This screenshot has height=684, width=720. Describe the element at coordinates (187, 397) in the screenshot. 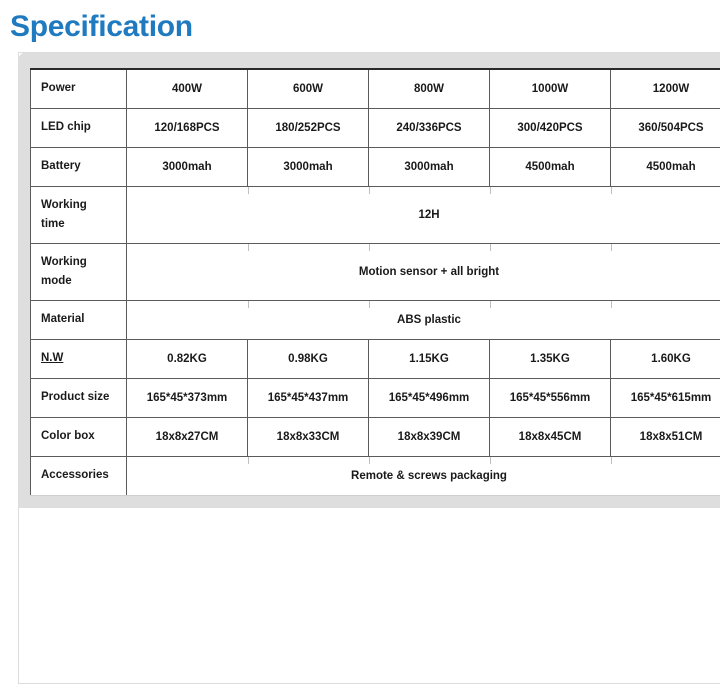

I see `row-value: 165*45*373mm` at that location.